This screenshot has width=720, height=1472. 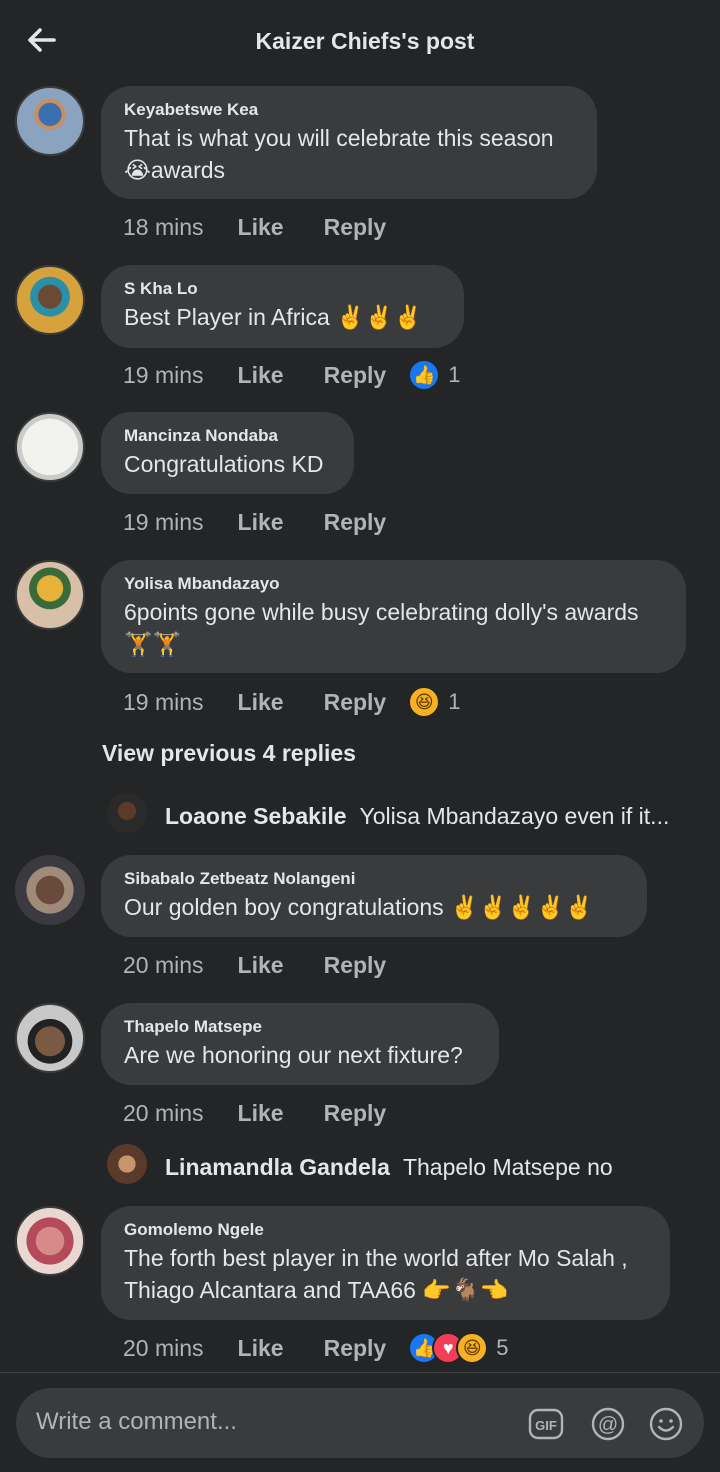 I want to click on comment-input: Write a comment... GIF @, so click(x=360, y=1423).